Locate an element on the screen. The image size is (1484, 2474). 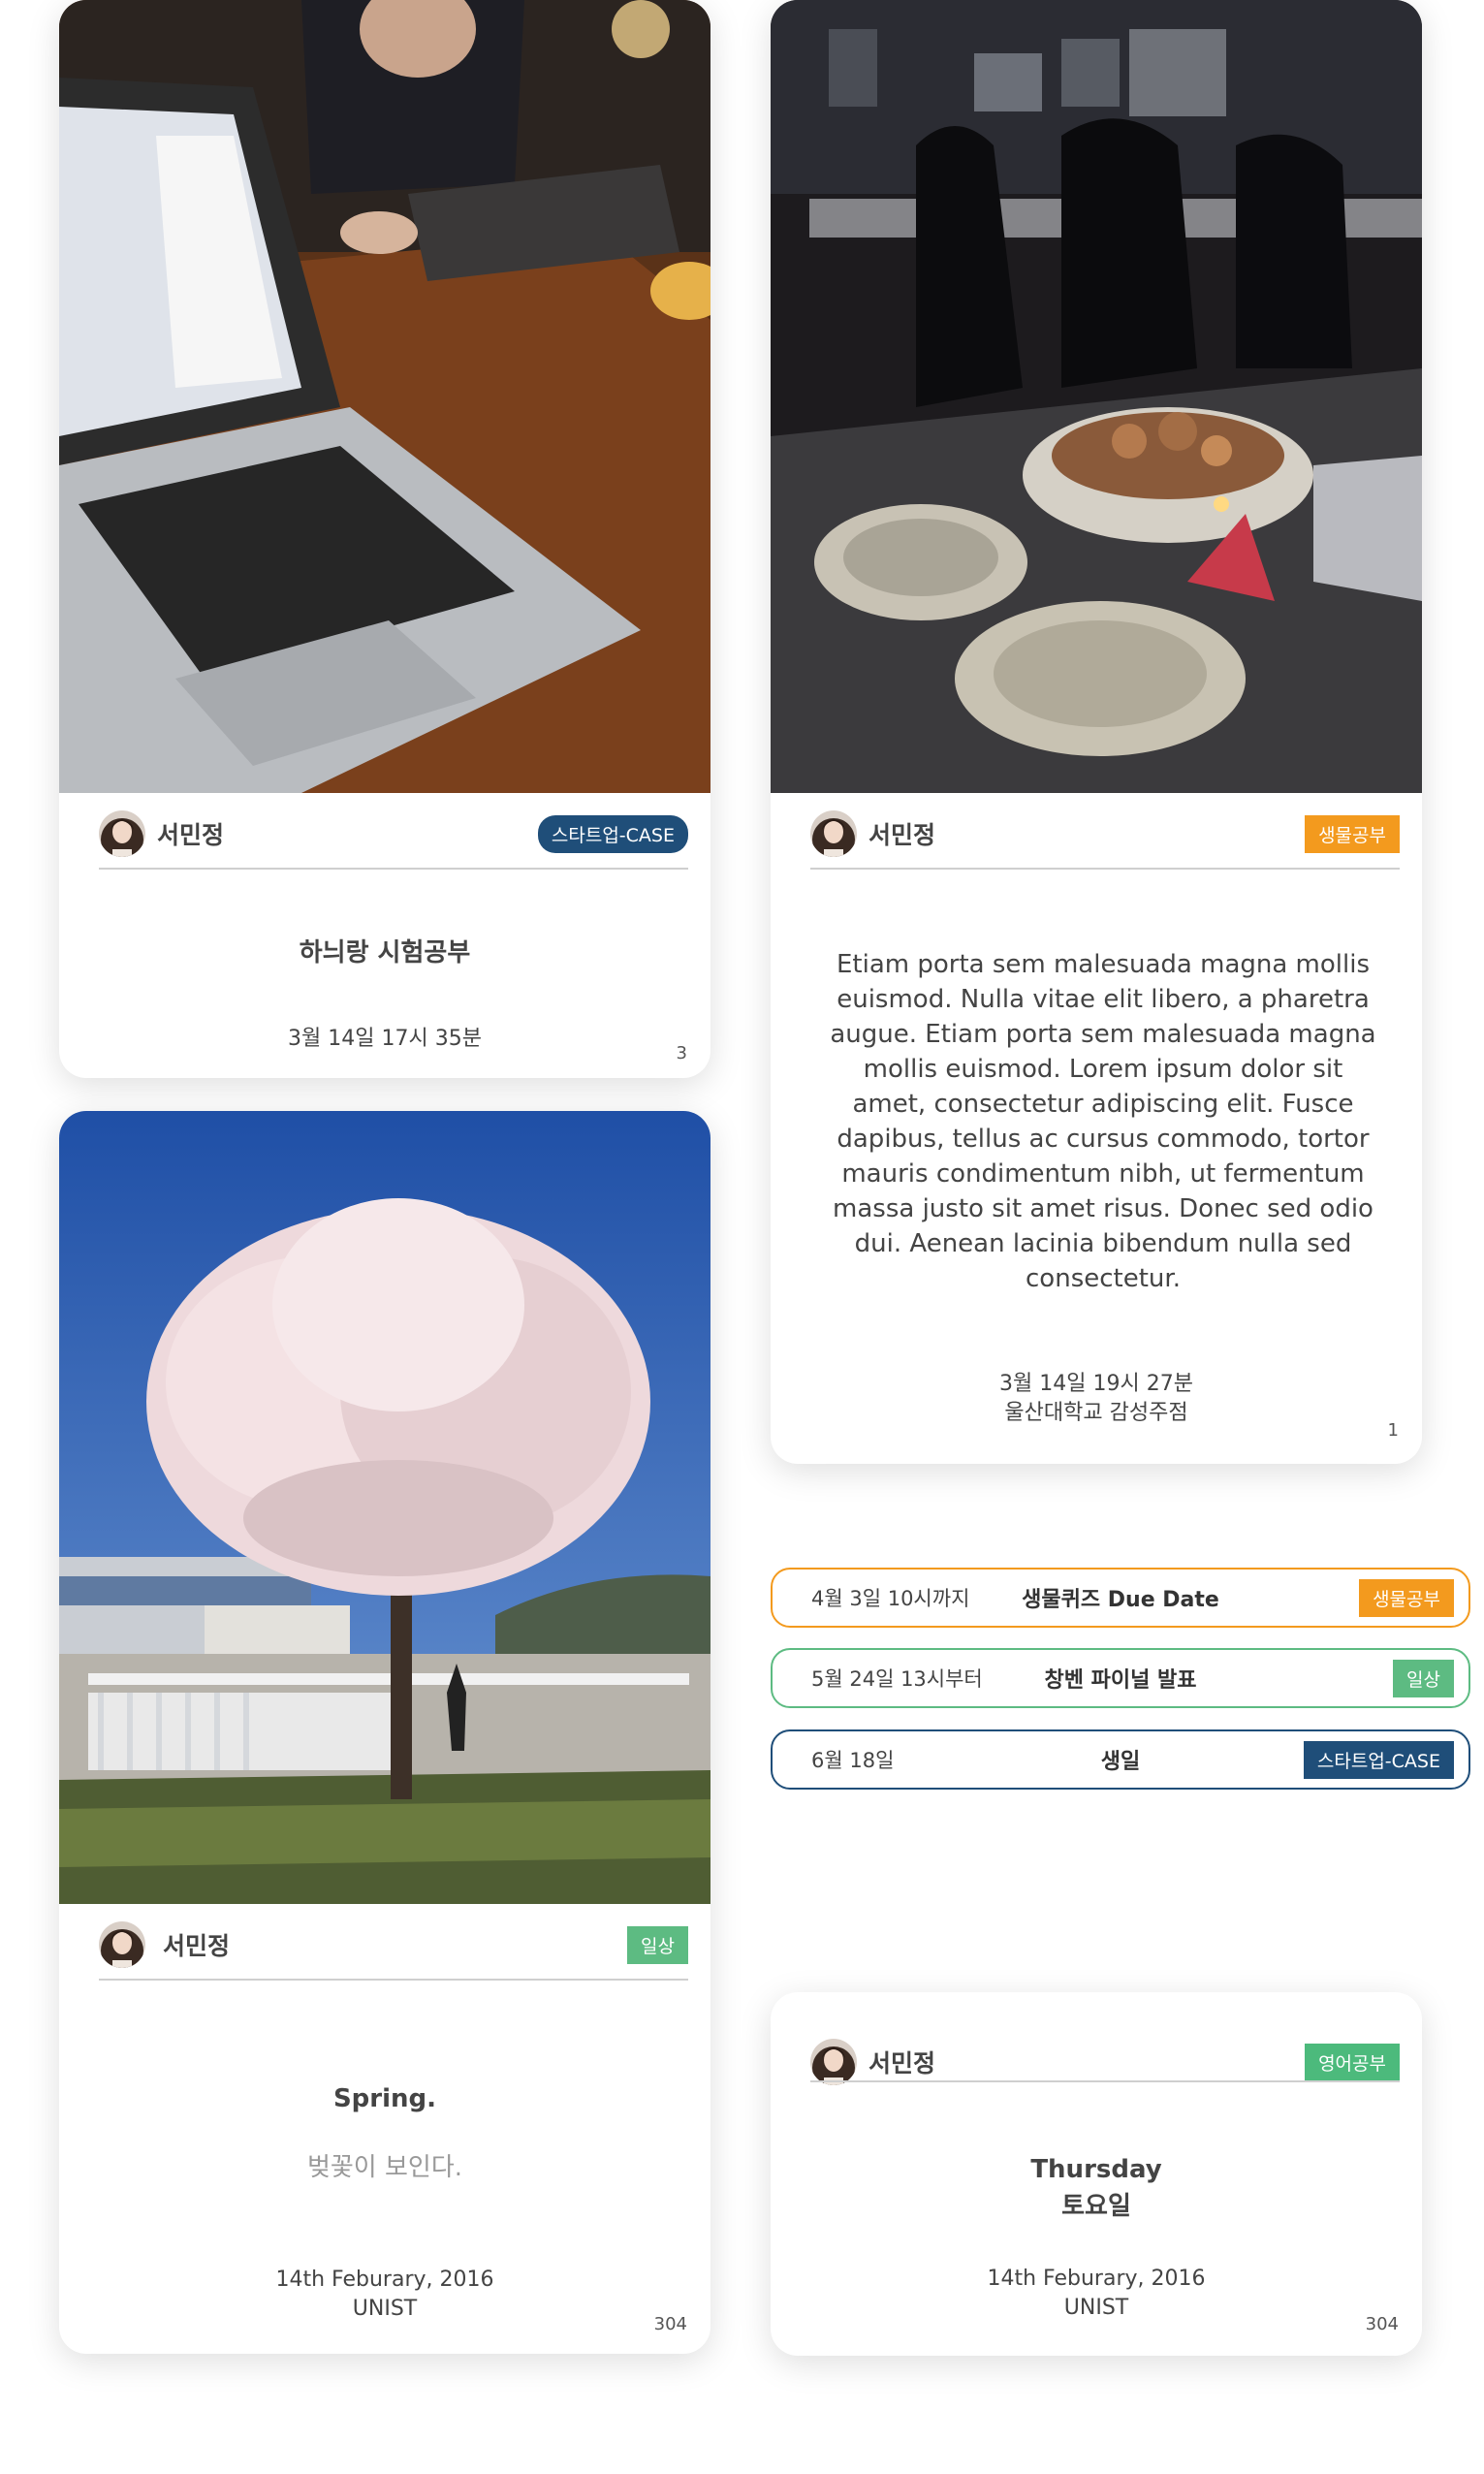
post-header: 서민정 스타트업-CASE is located at coordinates (394, 834).